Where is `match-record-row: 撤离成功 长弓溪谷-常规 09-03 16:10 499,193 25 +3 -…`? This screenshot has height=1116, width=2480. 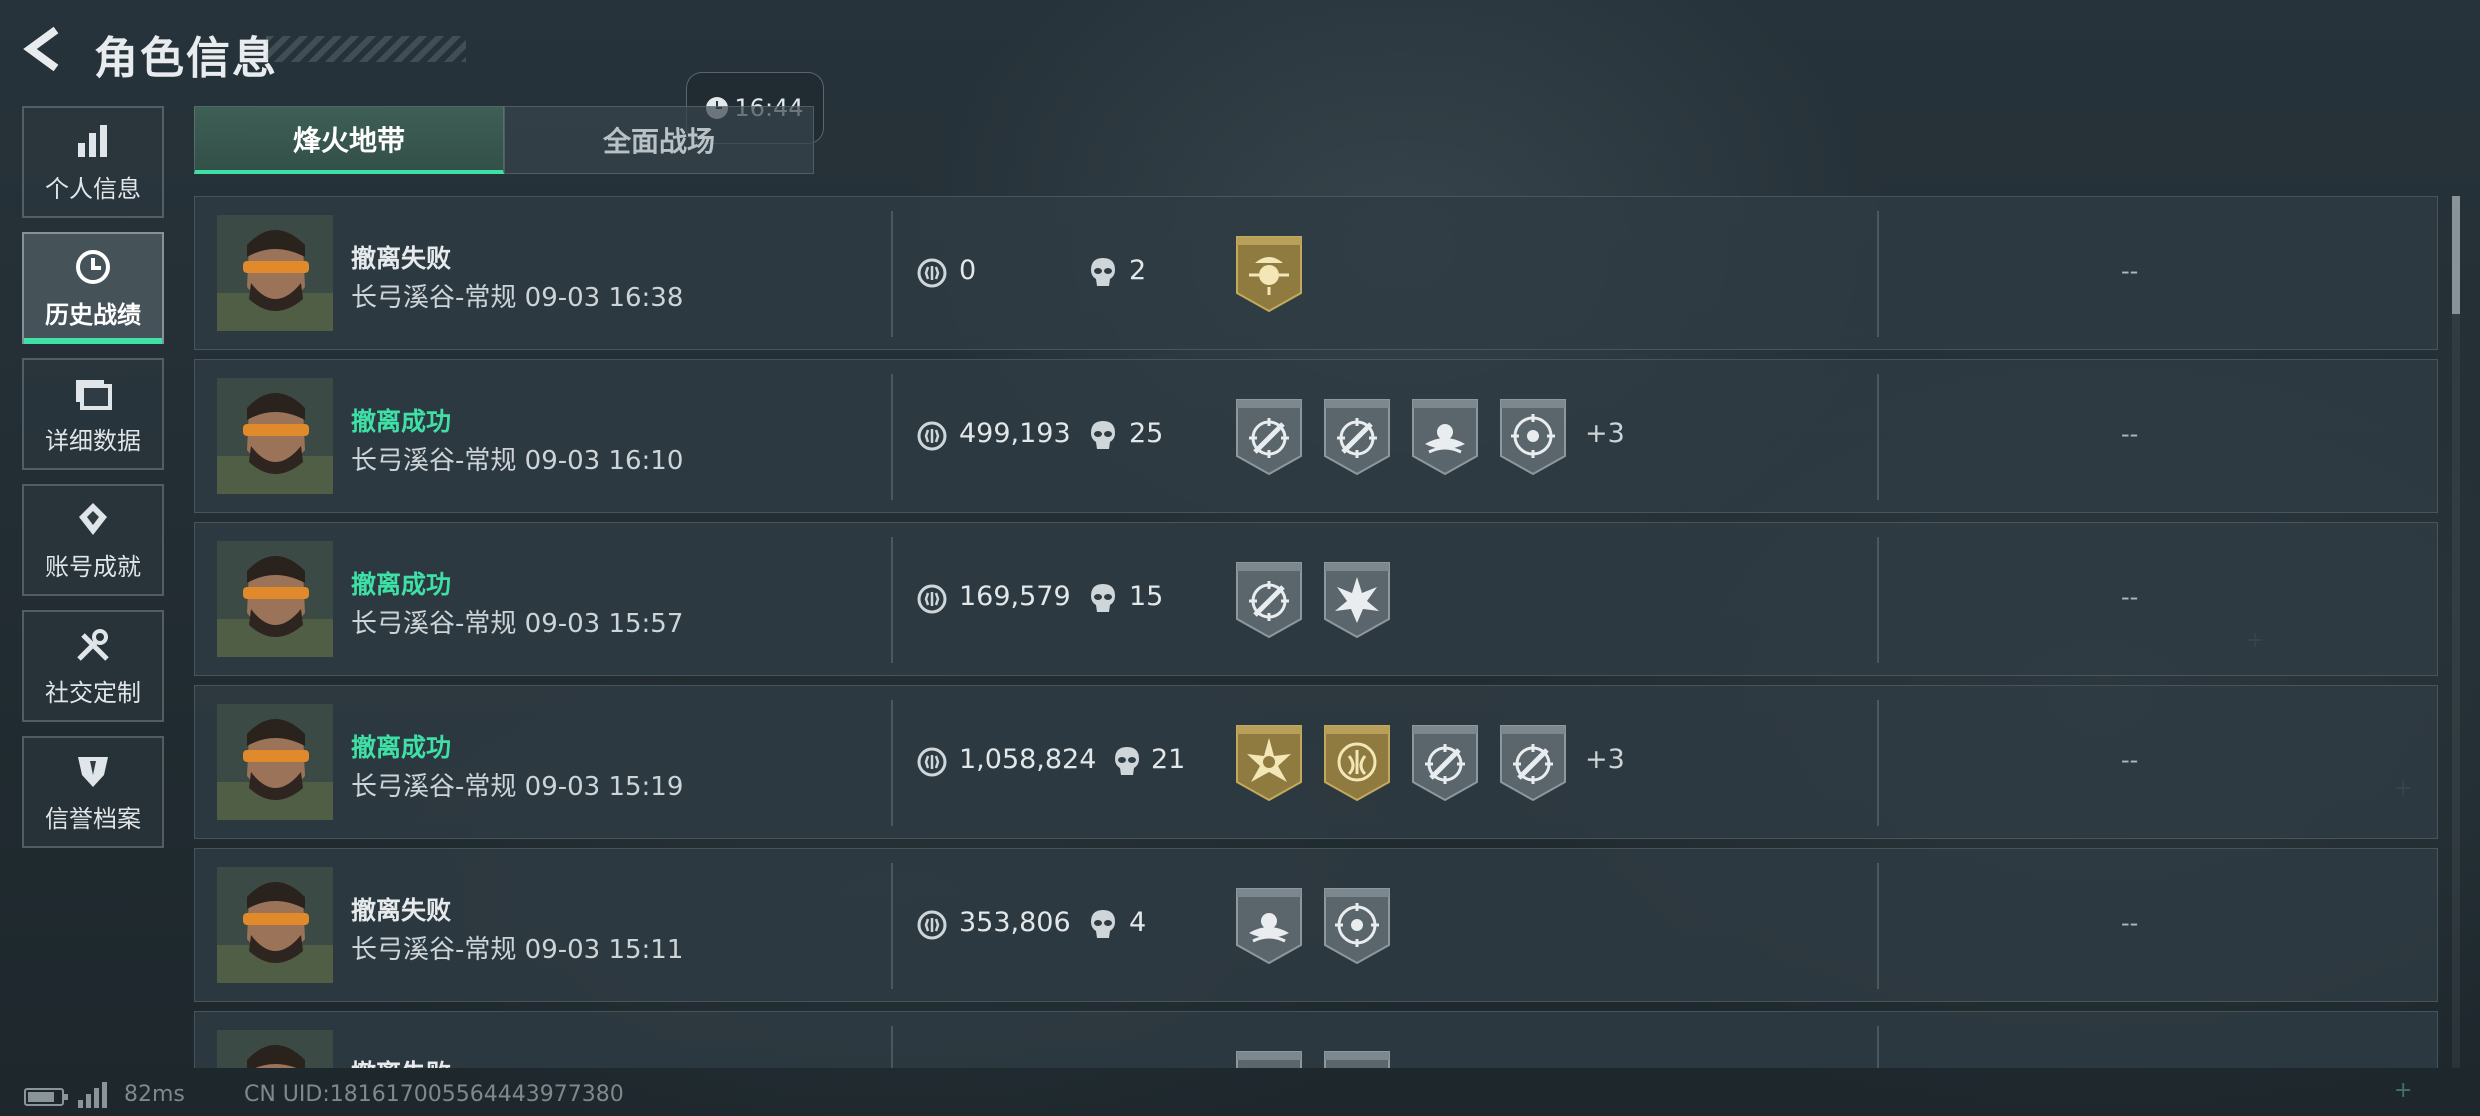 match-record-row: 撤离成功 长弓溪谷-常规 09-03 16:10 499,193 25 +3 -… is located at coordinates (1316, 436).